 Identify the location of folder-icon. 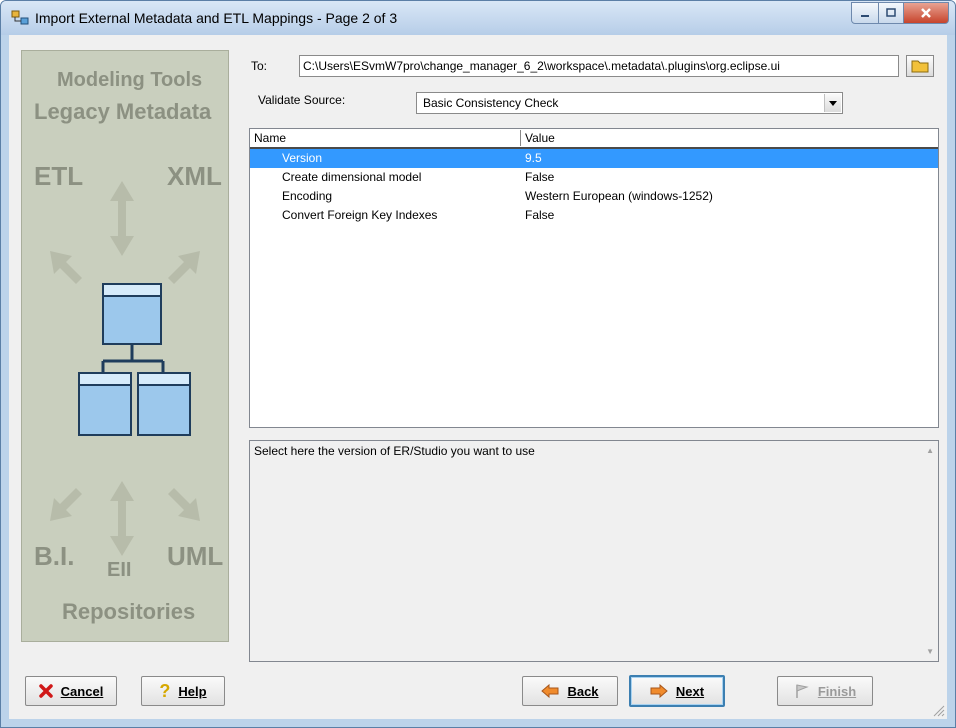
(920, 66).